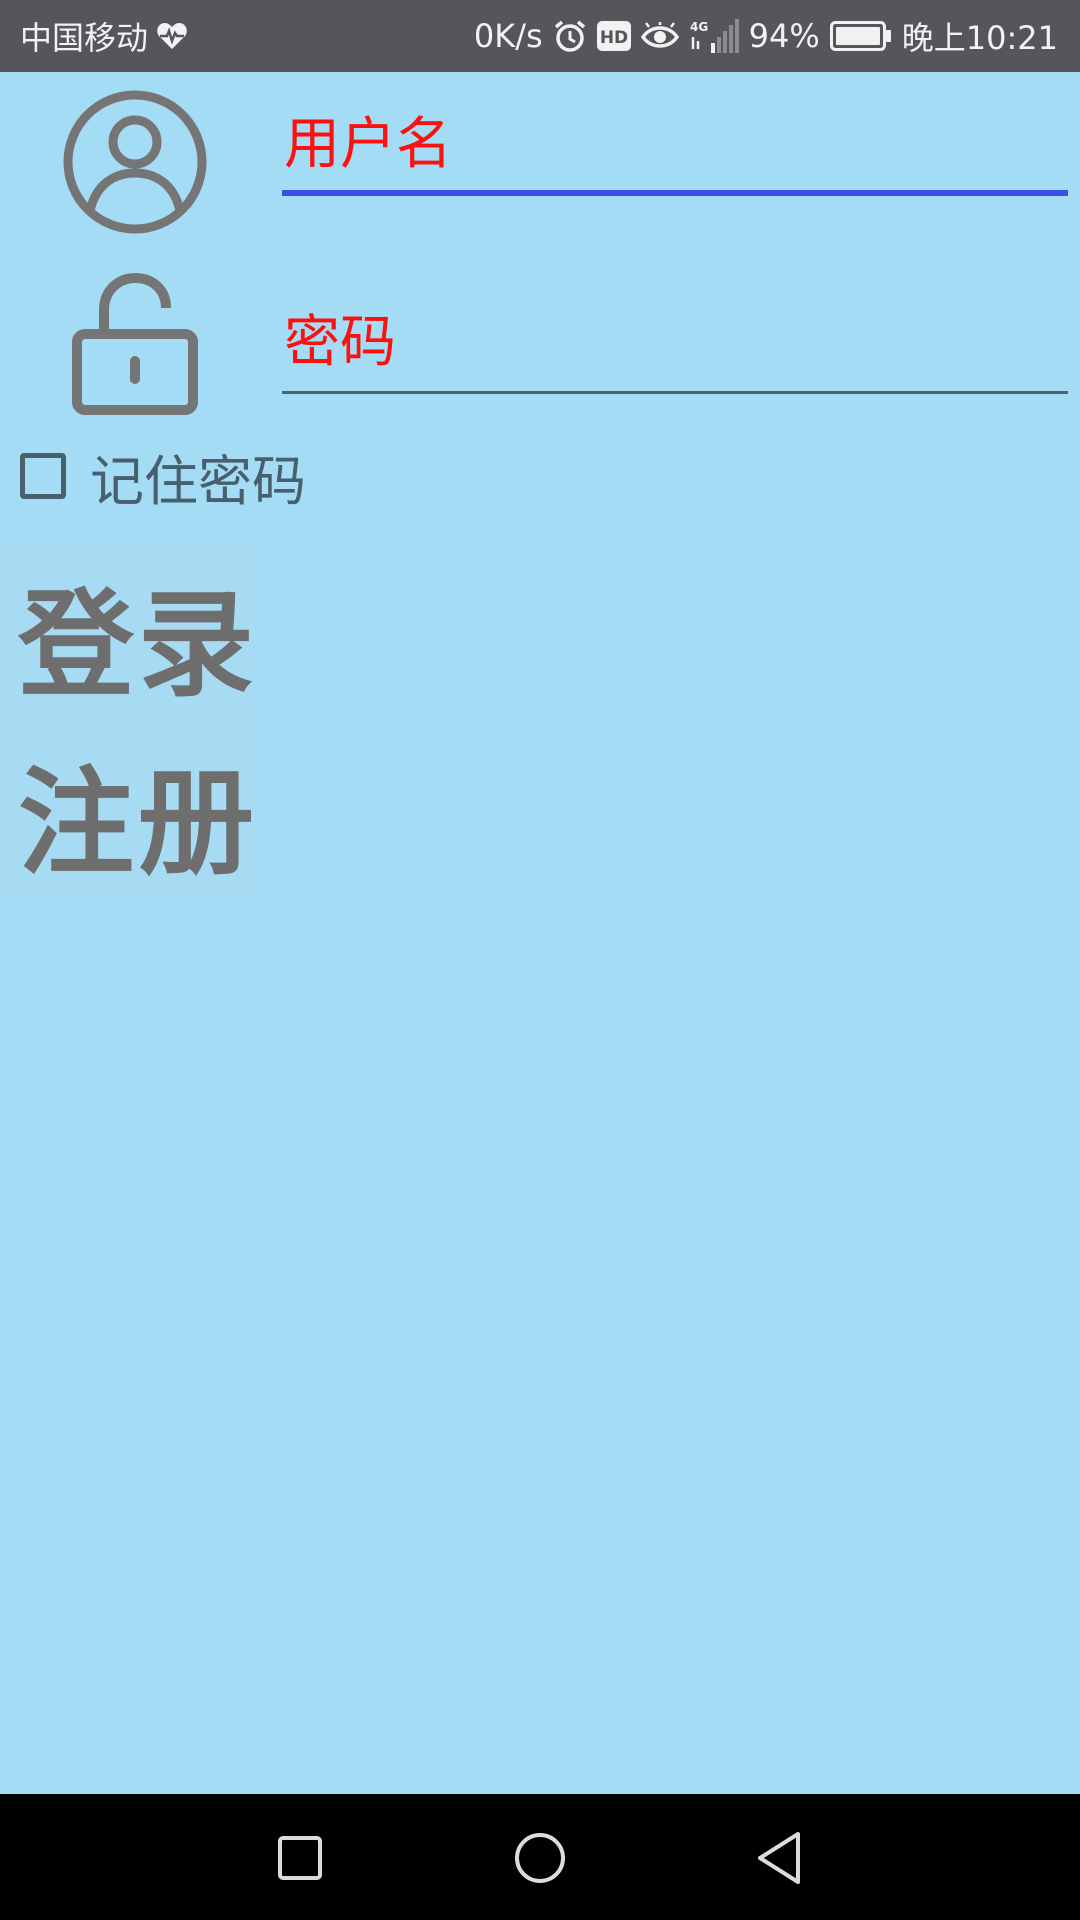 The height and width of the screenshot is (1920, 1080). I want to click on username-underline, so click(675, 193).